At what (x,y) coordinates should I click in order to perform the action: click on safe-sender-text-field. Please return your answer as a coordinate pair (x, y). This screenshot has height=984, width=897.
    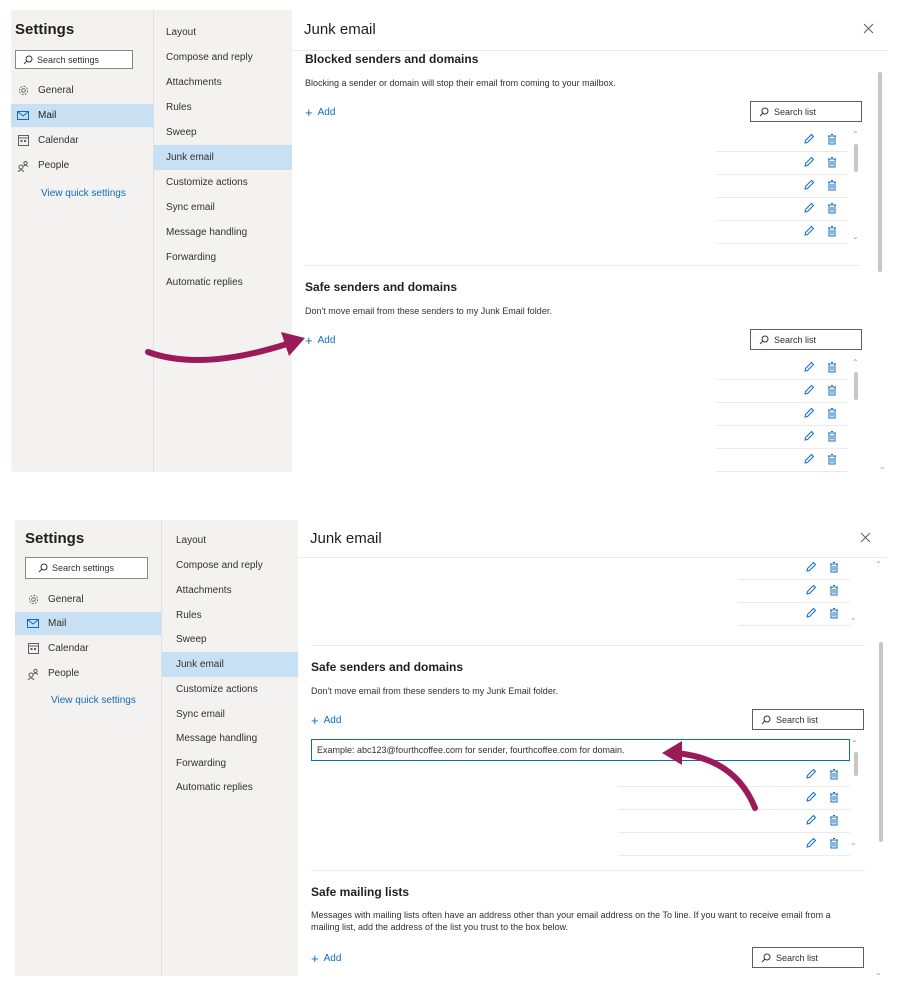
    Looking at the image, I should click on (580, 750).